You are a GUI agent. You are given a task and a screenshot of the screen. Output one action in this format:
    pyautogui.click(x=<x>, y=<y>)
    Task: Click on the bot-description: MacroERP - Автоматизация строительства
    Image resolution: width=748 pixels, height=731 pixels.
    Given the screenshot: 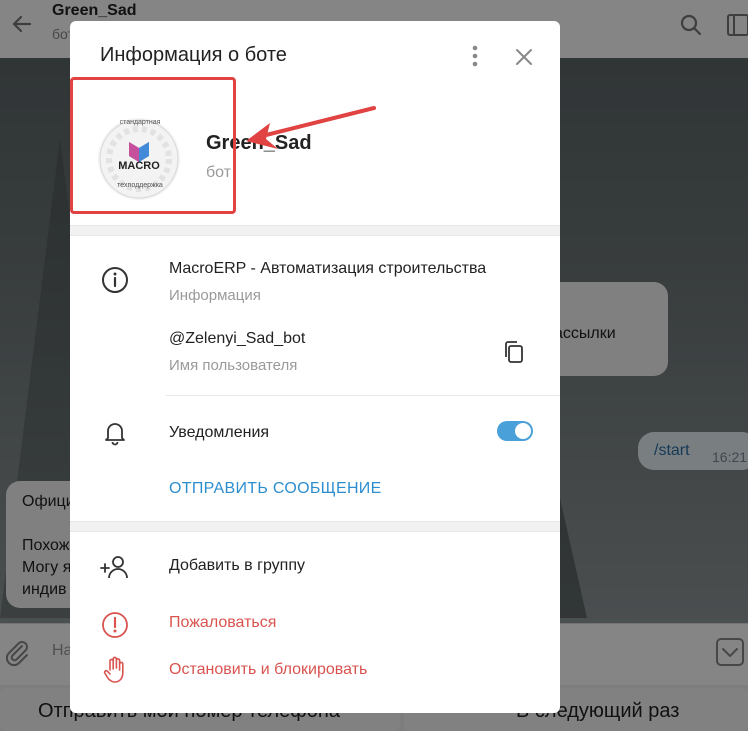 What is the action you would take?
    pyautogui.click(x=328, y=268)
    